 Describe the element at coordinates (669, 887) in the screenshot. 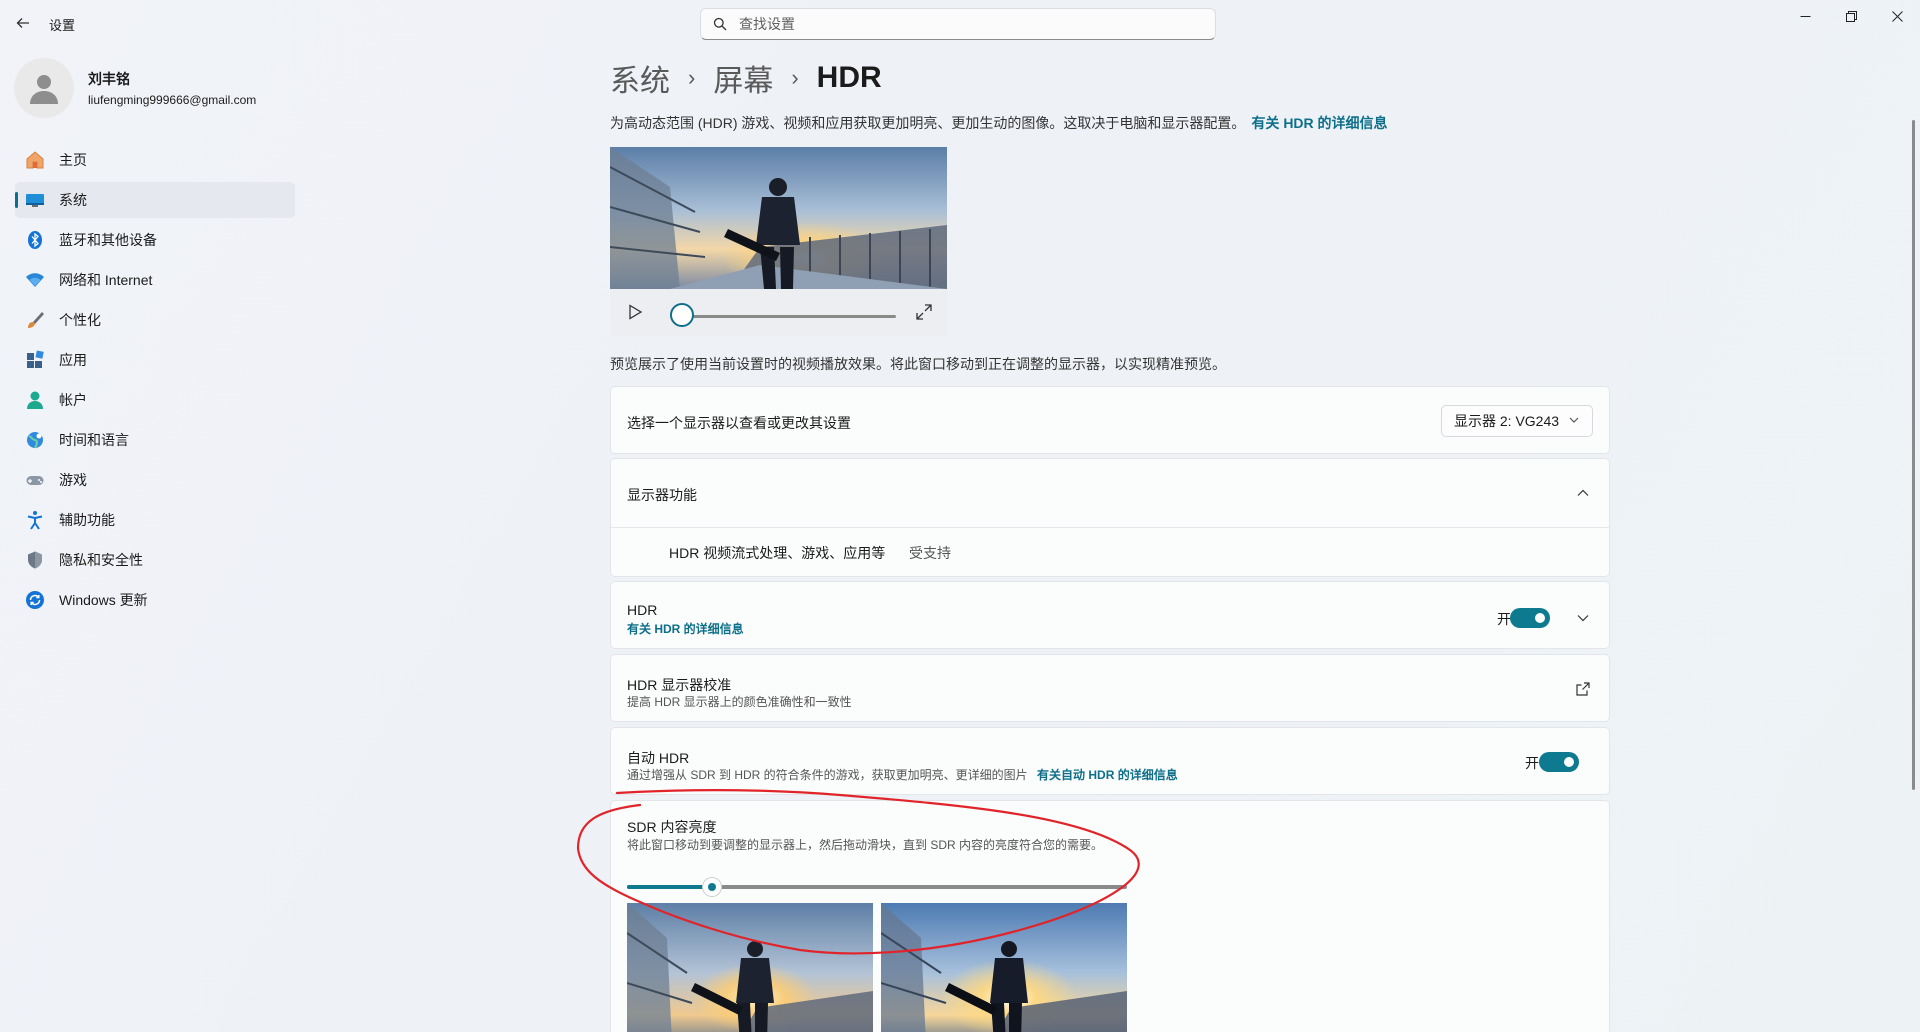

I see `sdr-brightness-slider-fill` at that location.